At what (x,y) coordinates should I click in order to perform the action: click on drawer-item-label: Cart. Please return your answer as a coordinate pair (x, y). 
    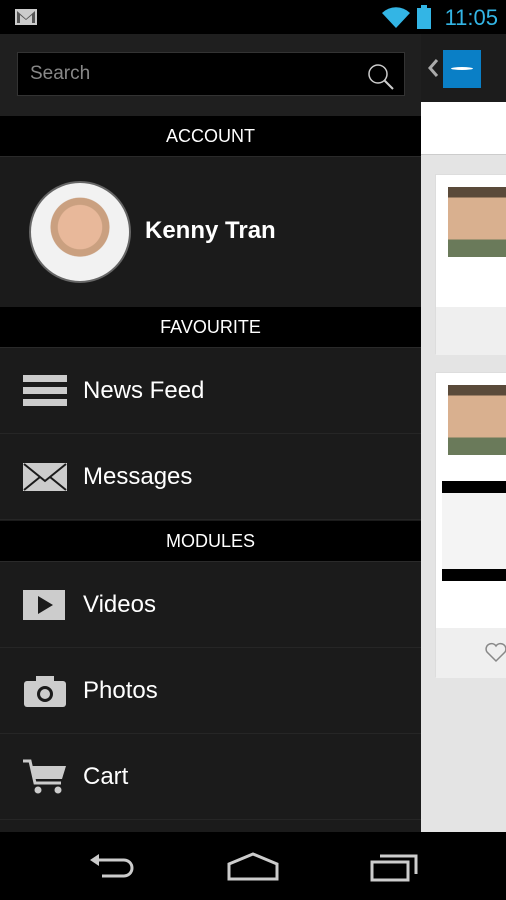
    Looking at the image, I should click on (106, 776).